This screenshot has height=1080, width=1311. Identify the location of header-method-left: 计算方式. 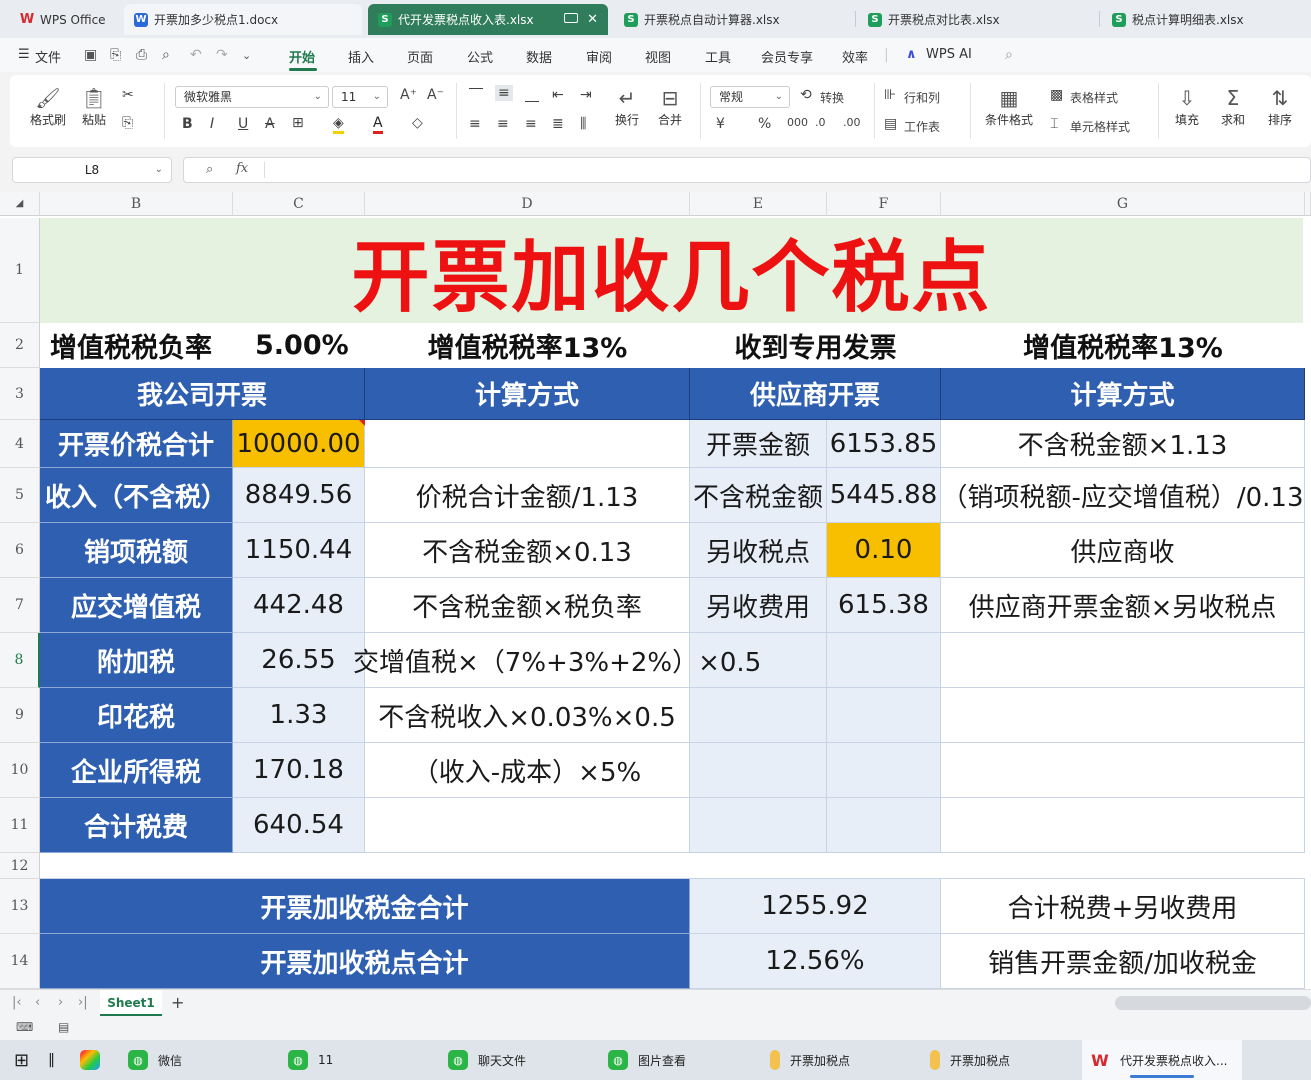
(527, 394).